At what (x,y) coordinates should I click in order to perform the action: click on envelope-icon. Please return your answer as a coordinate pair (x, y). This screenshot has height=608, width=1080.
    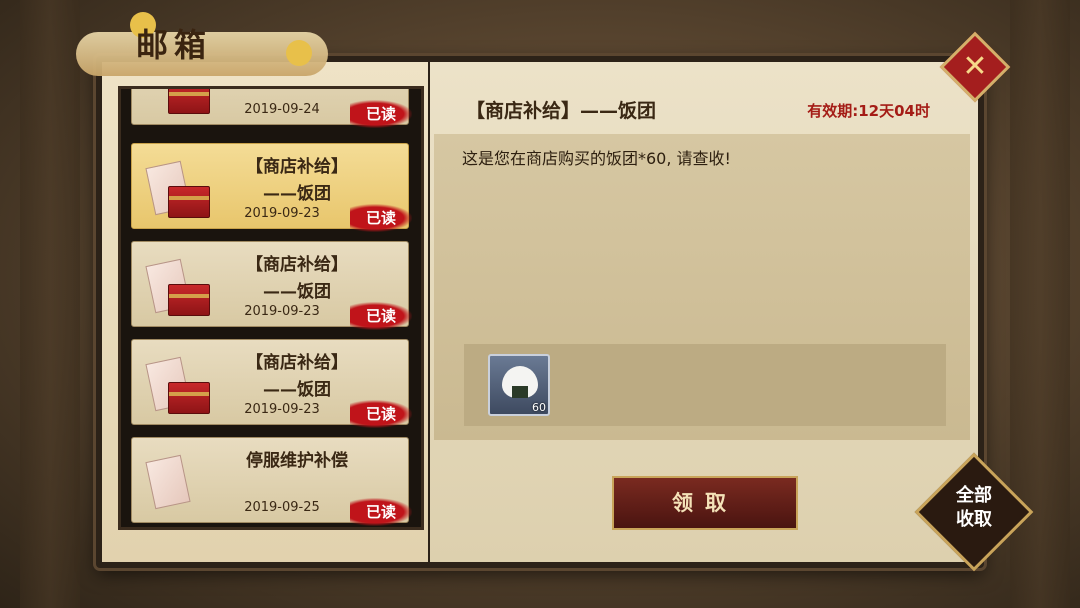
    Looking at the image, I should click on (168, 482).